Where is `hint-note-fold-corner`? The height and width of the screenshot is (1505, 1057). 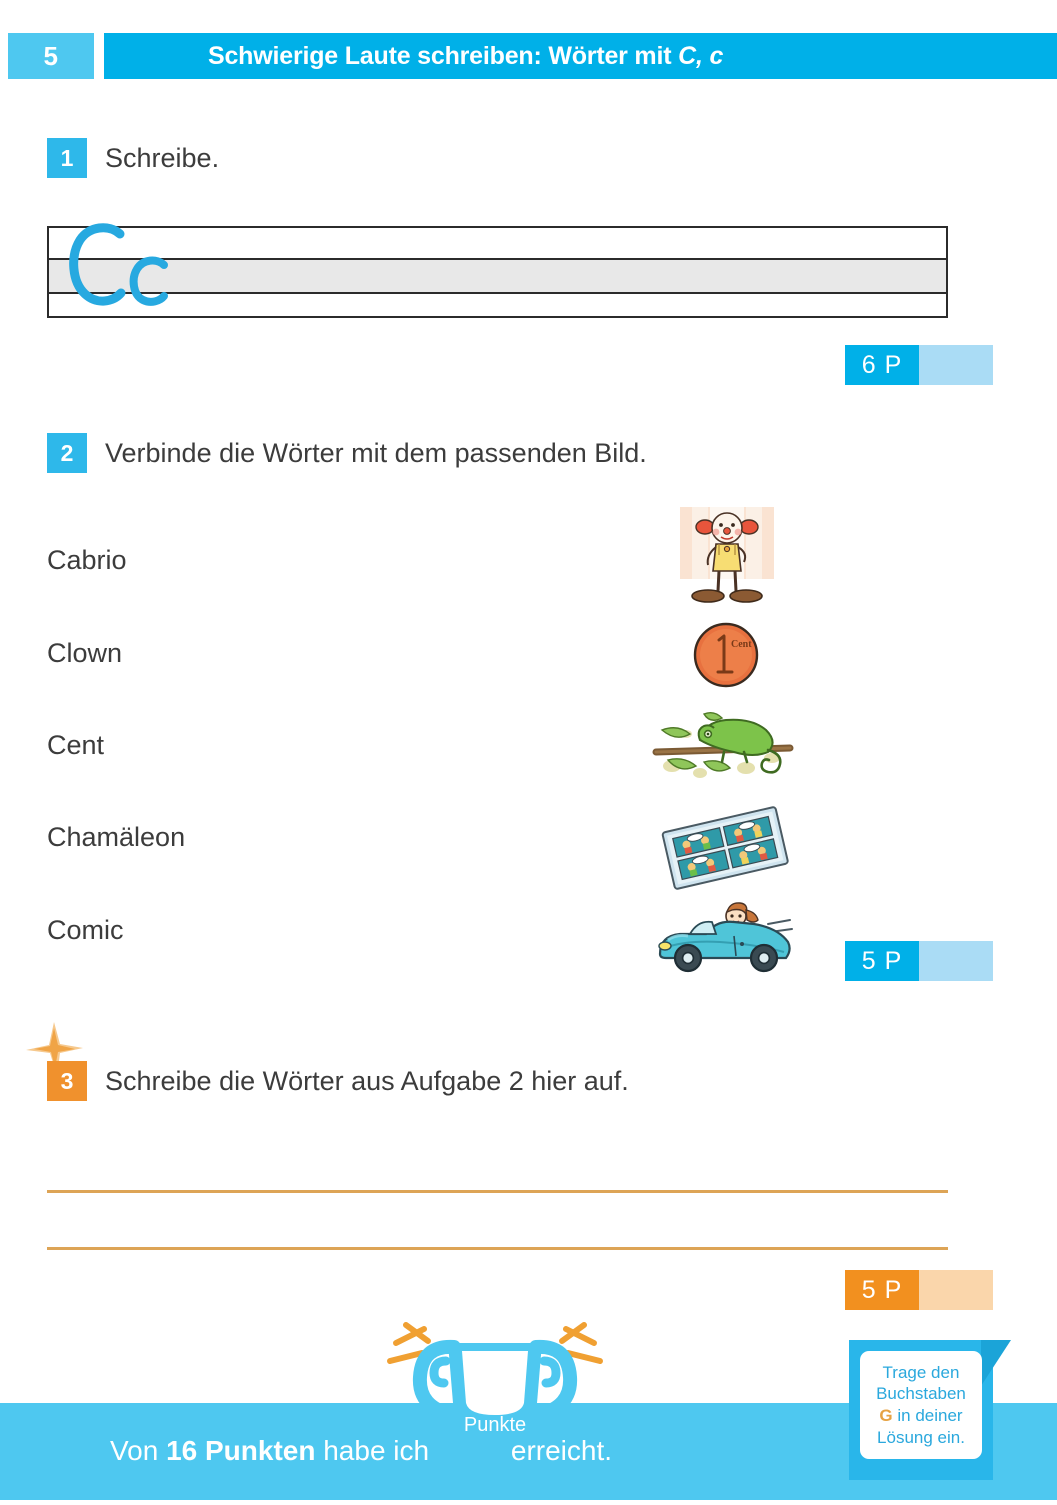
hint-note-fold-corner is located at coordinates (996, 1363).